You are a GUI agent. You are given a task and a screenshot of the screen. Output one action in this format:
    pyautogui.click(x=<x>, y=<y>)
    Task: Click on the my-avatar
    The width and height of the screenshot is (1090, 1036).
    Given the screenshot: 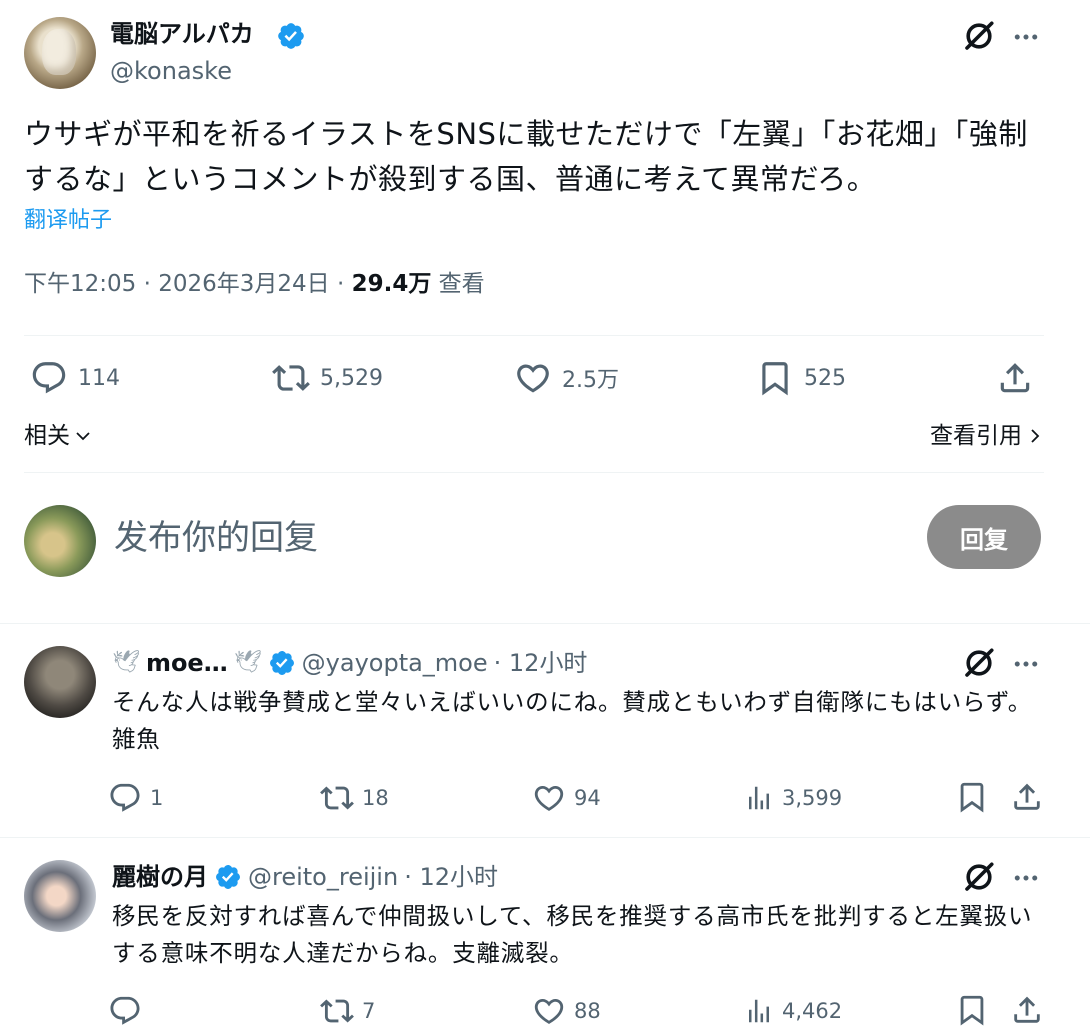 What is the action you would take?
    pyautogui.click(x=60, y=541)
    